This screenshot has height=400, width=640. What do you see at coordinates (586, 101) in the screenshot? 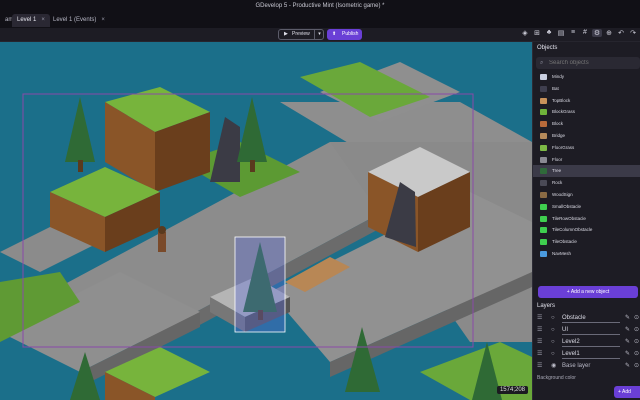
I see `list-item: TopBlock` at bounding box center [586, 101].